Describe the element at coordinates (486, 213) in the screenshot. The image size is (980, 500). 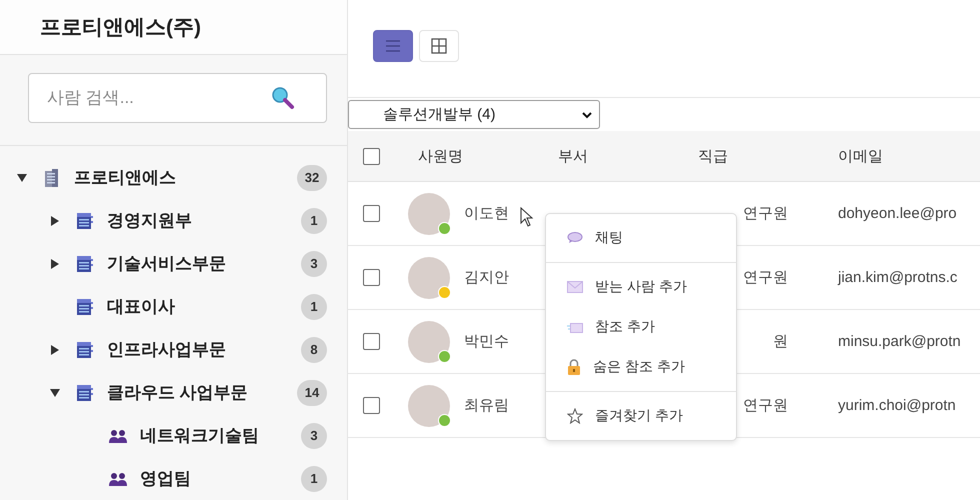
I see `employee-name: 이도현` at that location.